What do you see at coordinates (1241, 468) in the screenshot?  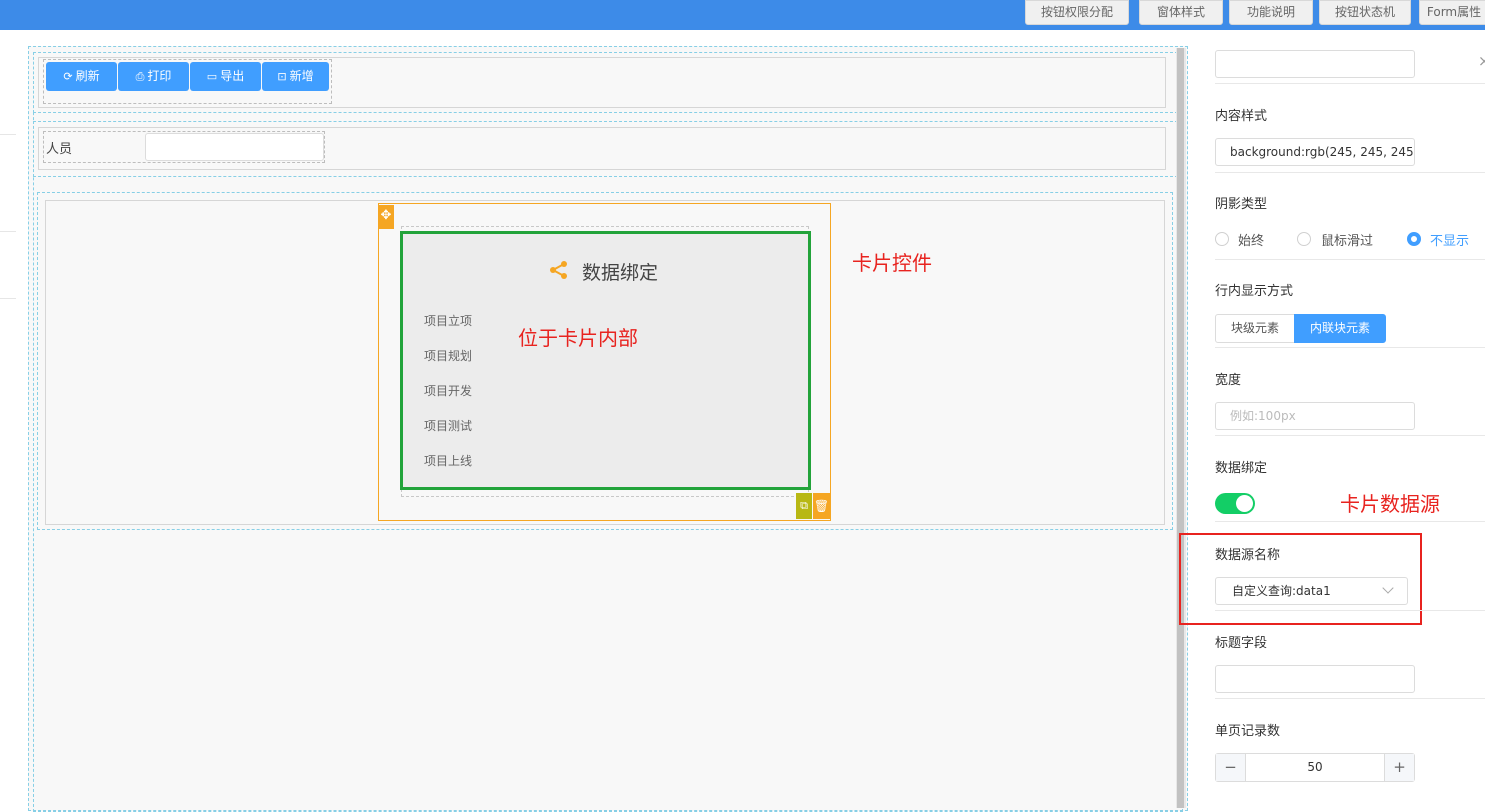 I see `data-binding-label: 数据绑定` at bounding box center [1241, 468].